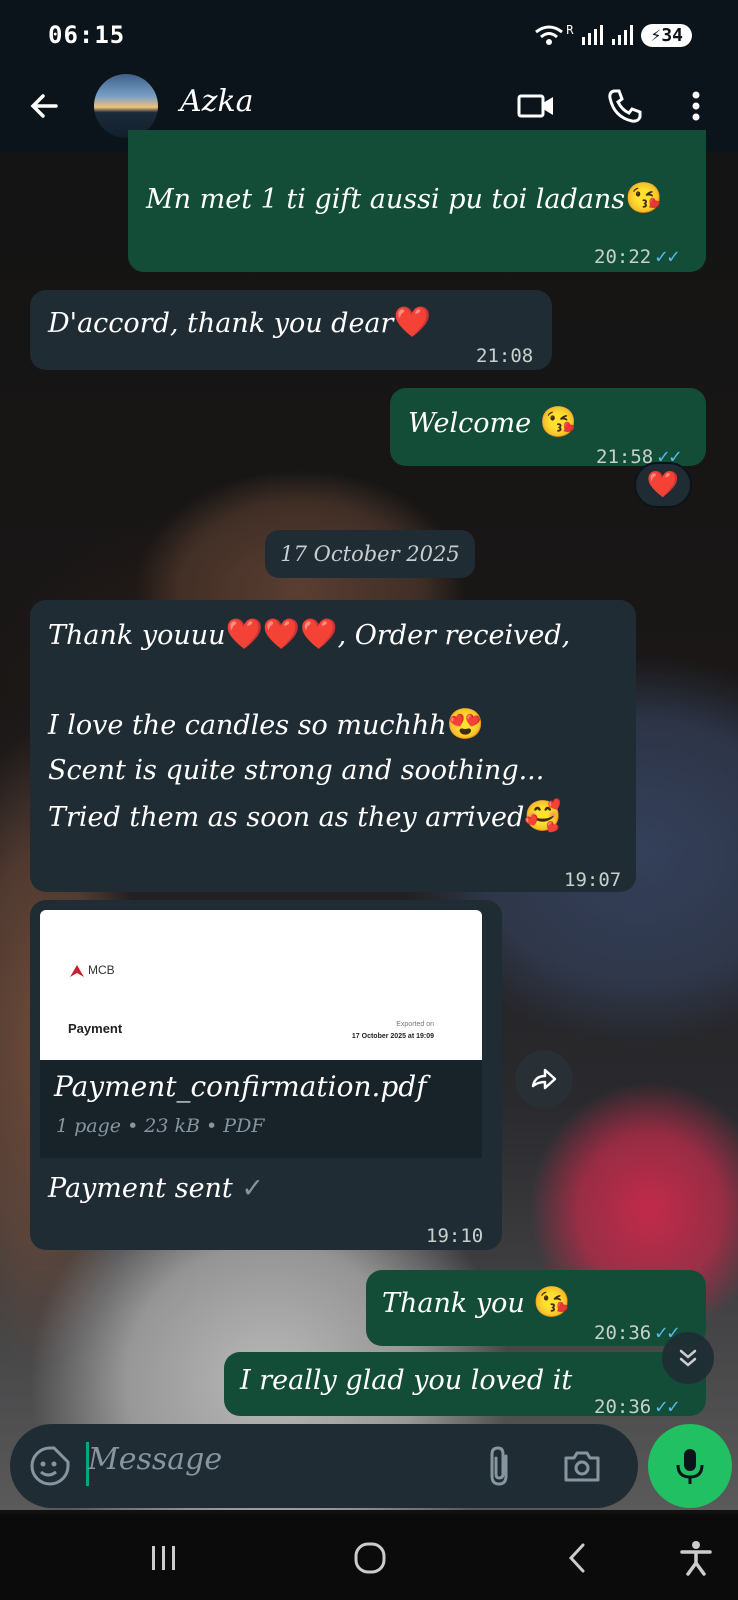 The height and width of the screenshot is (1600, 738). What do you see at coordinates (126, 106) in the screenshot?
I see `avatar` at bounding box center [126, 106].